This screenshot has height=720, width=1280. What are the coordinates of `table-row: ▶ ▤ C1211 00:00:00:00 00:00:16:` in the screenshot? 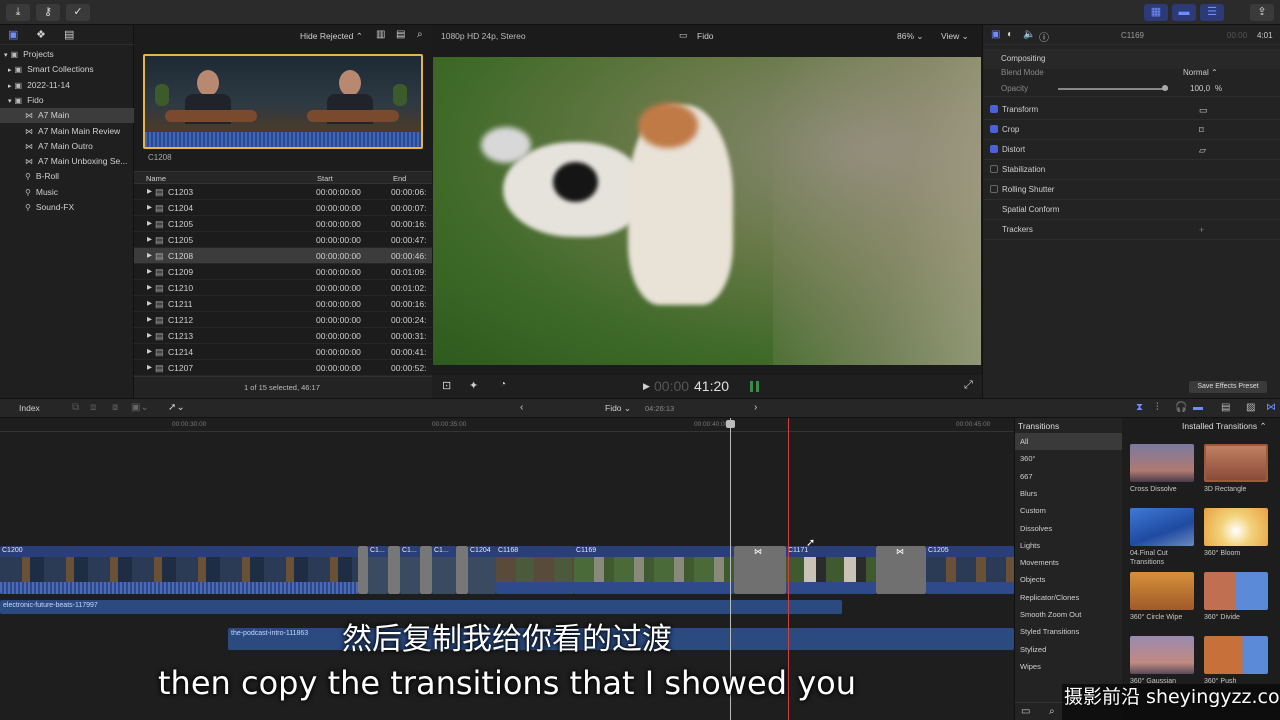 It's located at (283, 304).